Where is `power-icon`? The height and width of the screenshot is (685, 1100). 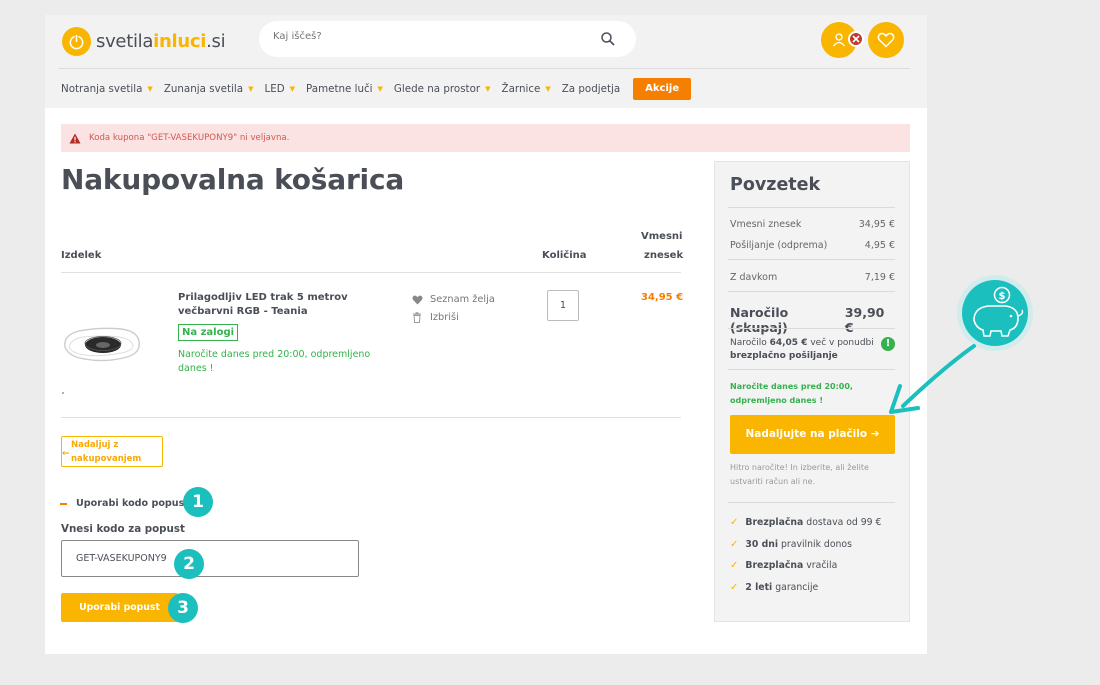 power-icon is located at coordinates (76, 41).